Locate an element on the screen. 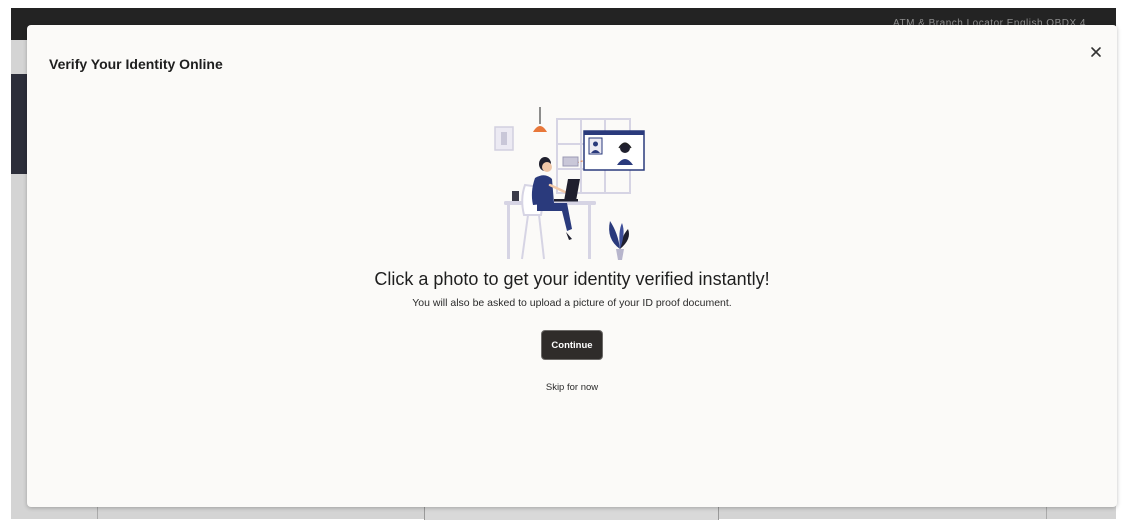 Image resolution: width=1131 pixels, height=520 pixels. skip-for-now-link: Skip for now is located at coordinates (572, 387).